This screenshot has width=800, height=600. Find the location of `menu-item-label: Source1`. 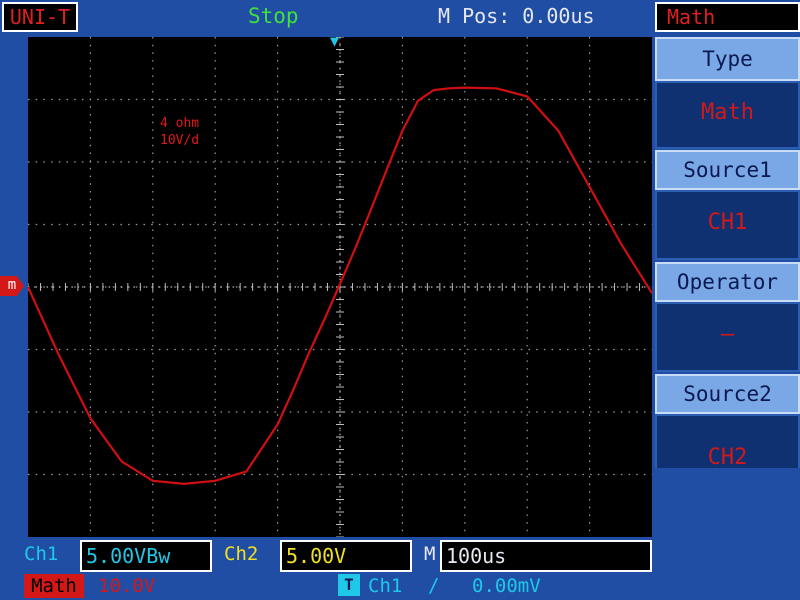

menu-item-label: Source1 is located at coordinates (727, 170).